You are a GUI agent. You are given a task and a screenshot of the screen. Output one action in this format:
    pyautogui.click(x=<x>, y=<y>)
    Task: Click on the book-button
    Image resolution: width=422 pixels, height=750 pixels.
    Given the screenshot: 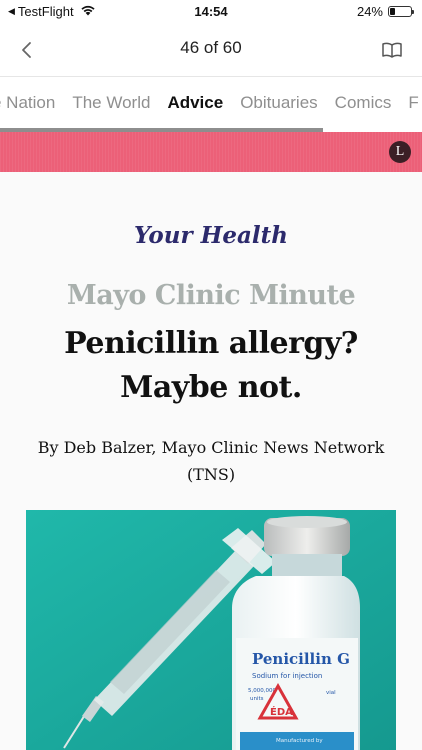 What is the action you would take?
    pyautogui.click(x=392, y=50)
    